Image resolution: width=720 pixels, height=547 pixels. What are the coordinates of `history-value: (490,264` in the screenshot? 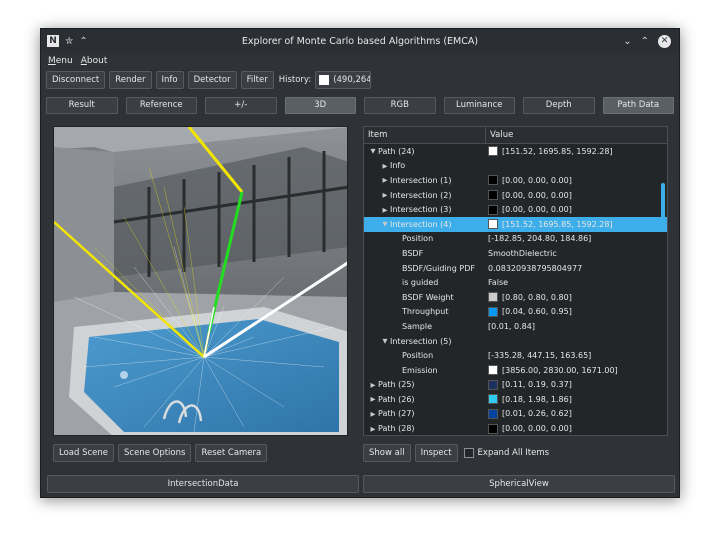 It's located at (352, 80).